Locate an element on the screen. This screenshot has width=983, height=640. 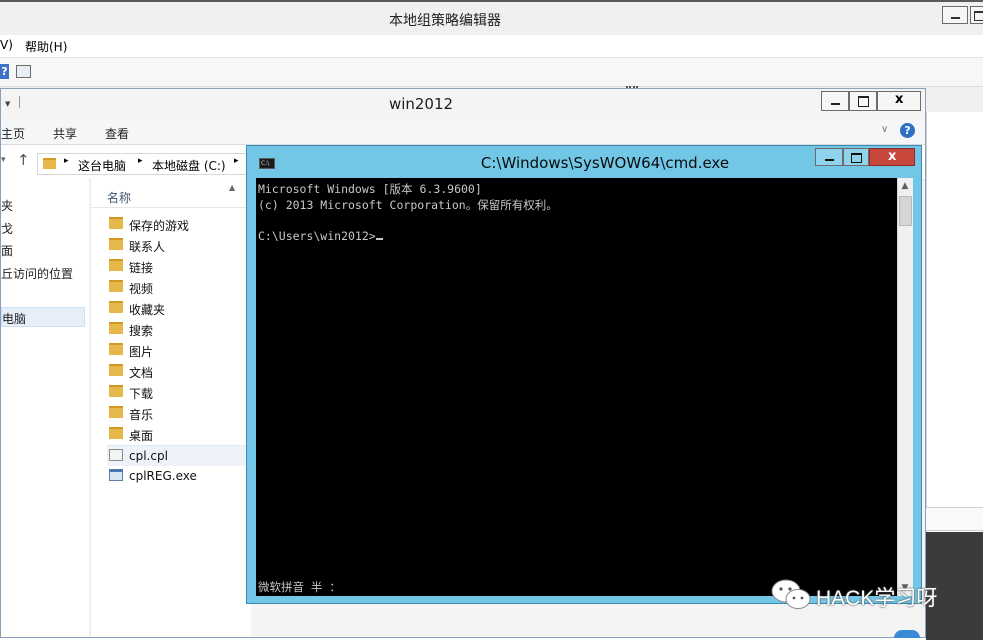
file-list-item: 链接 is located at coordinates (177, 266).